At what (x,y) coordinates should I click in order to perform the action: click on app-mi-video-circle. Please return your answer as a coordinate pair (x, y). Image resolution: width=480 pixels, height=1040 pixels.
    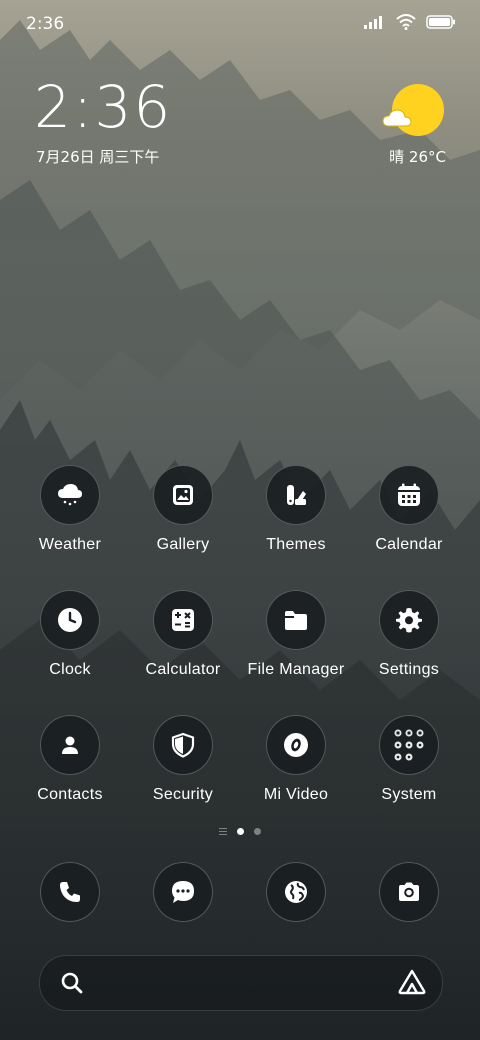
    Looking at the image, I should click on (296, 745).